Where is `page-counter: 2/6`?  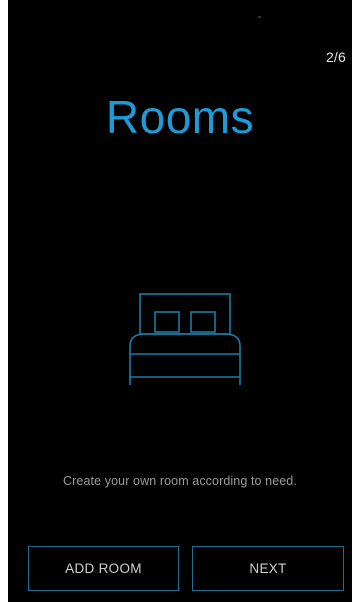
page-counter: 2/6 is located at coordinates (335, 57).